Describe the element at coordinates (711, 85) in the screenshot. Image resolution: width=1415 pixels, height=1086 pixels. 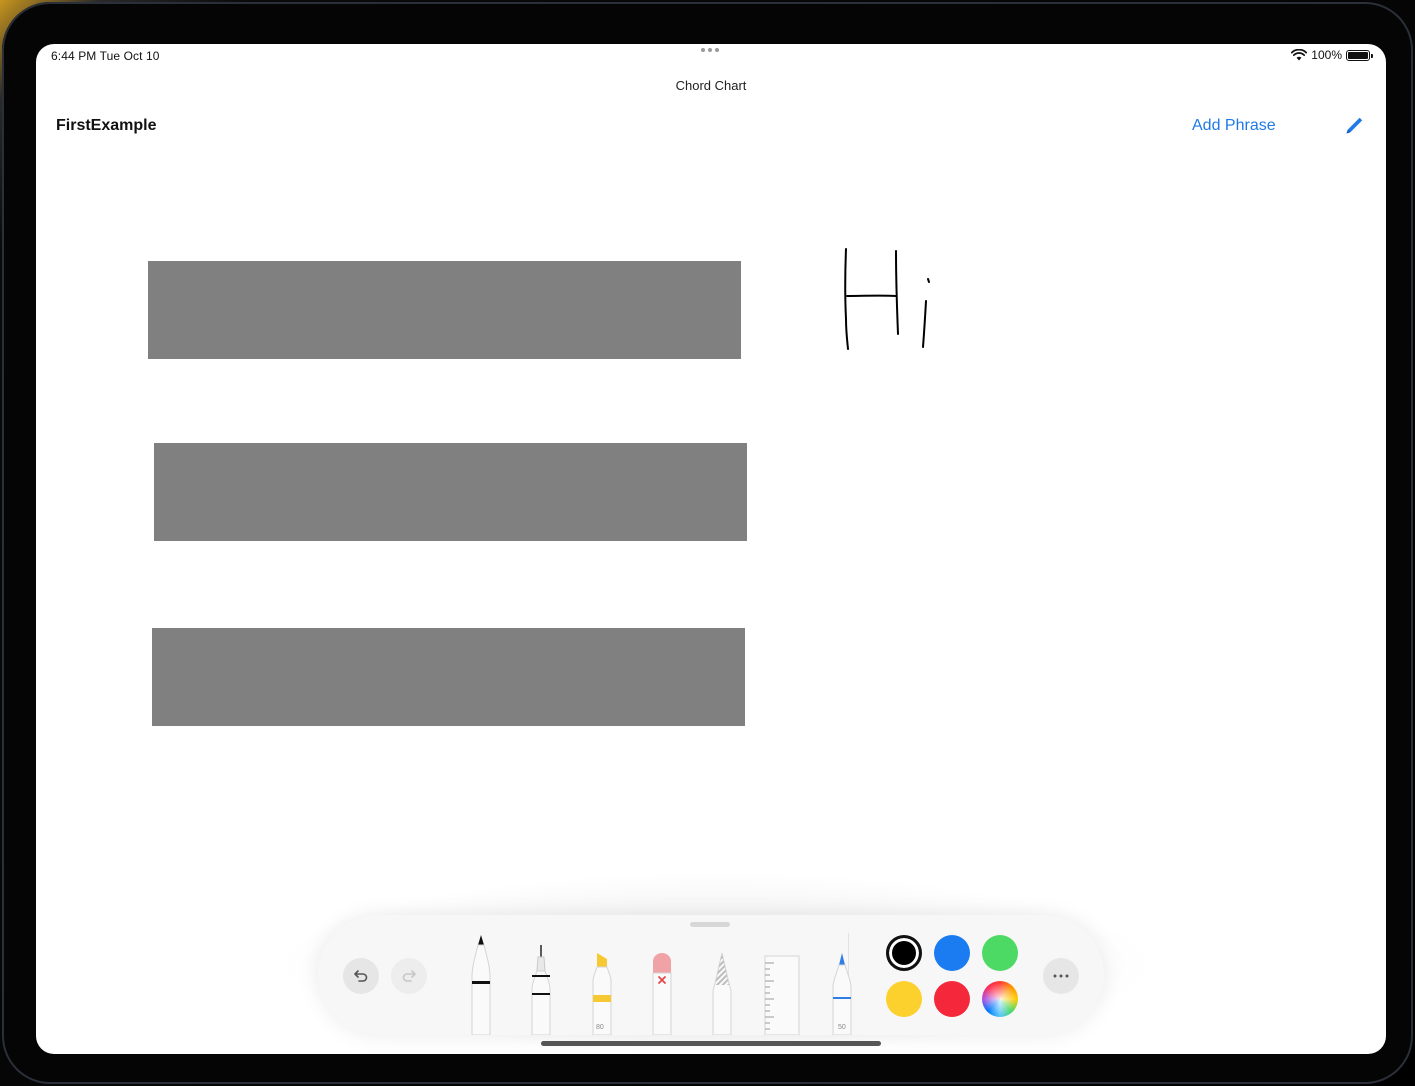
I see `nav-title: Chord Chart` at that location.